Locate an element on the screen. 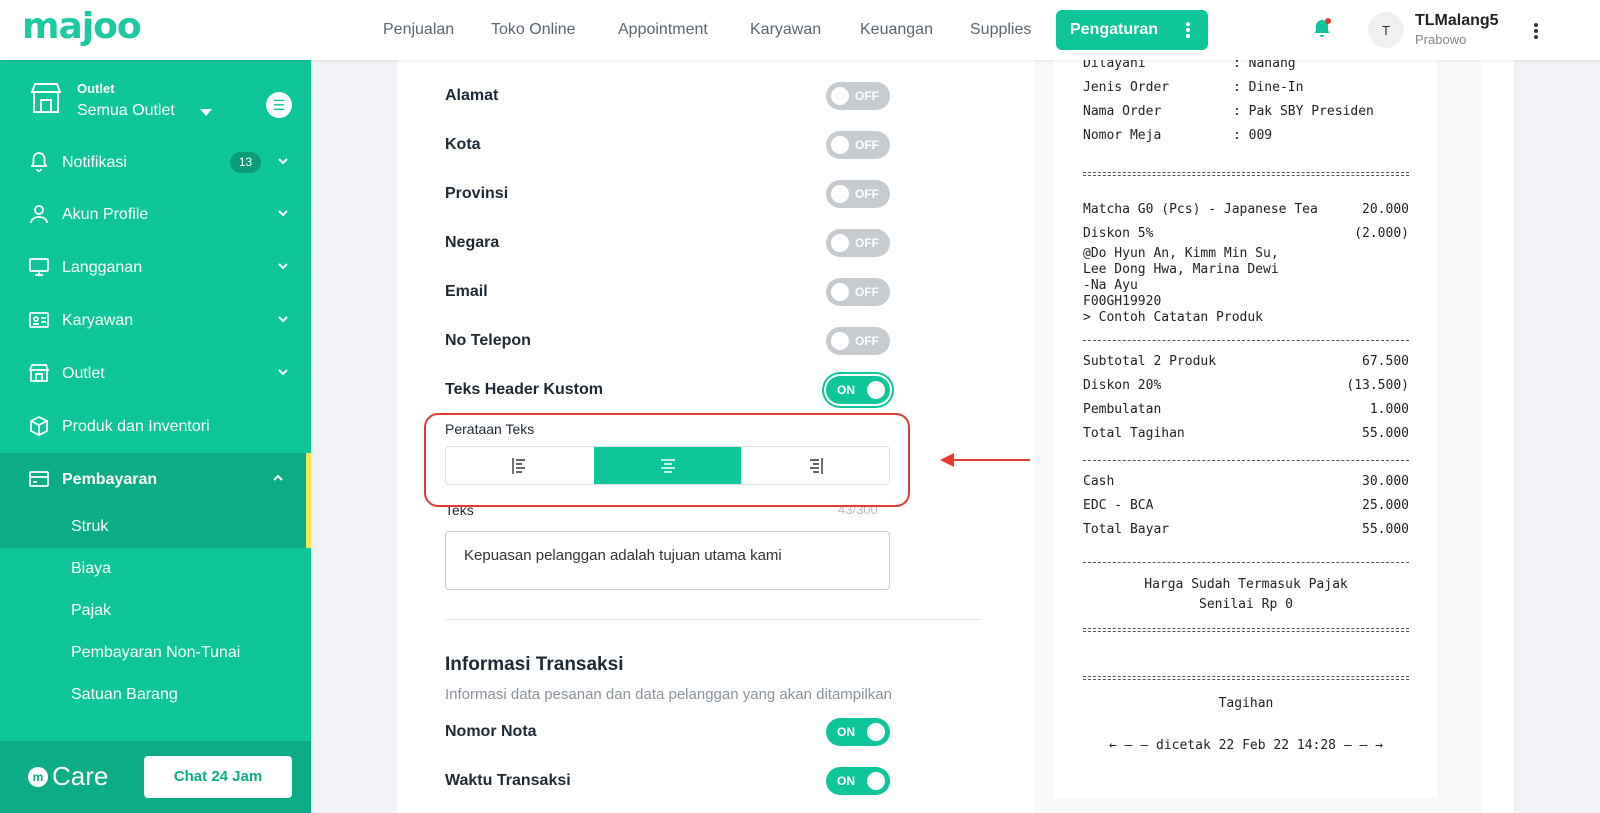  sidebar-item-label: Karyawan is located at coordinates (98, 320).